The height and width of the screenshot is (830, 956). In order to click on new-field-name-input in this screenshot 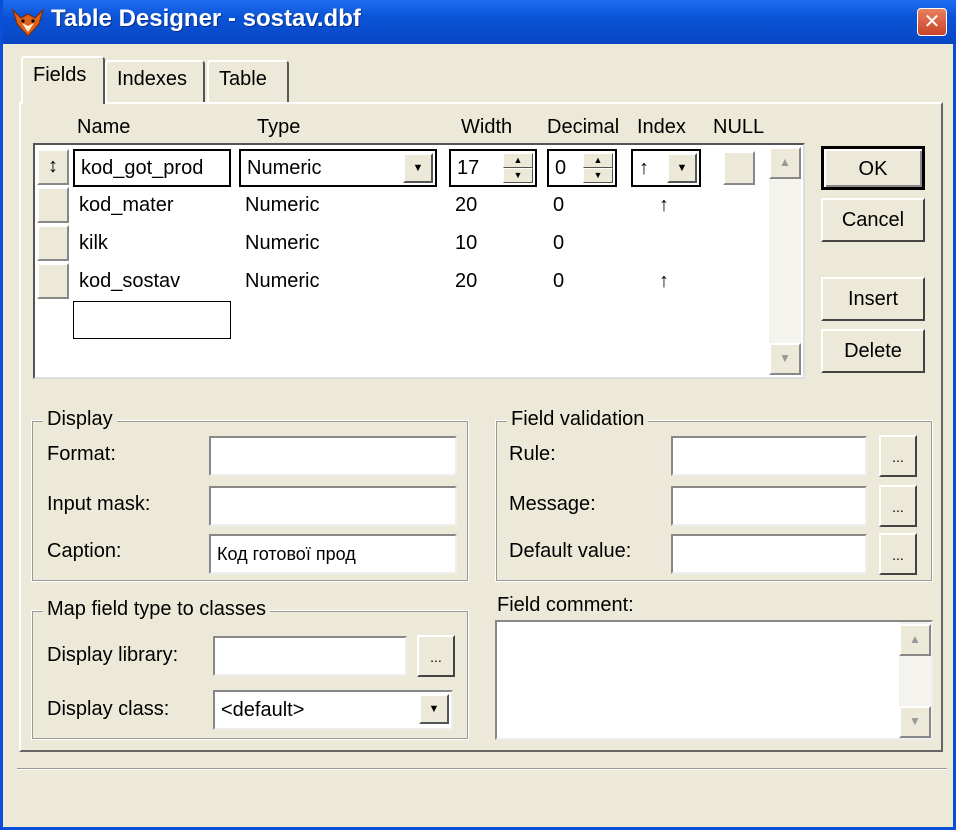, I will do `click(152, 320)`.